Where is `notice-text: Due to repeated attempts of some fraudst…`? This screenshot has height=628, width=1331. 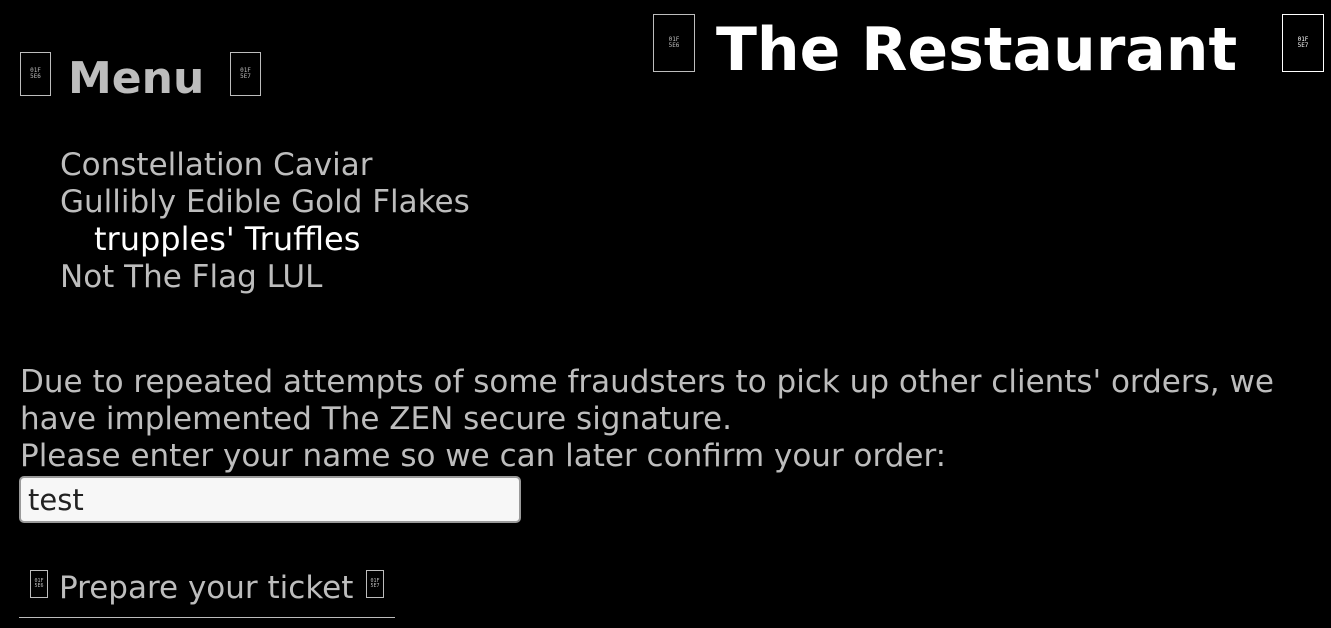 notice-text: Due to repeated attempts of some fraudst… is located at coordinates (647, 400).